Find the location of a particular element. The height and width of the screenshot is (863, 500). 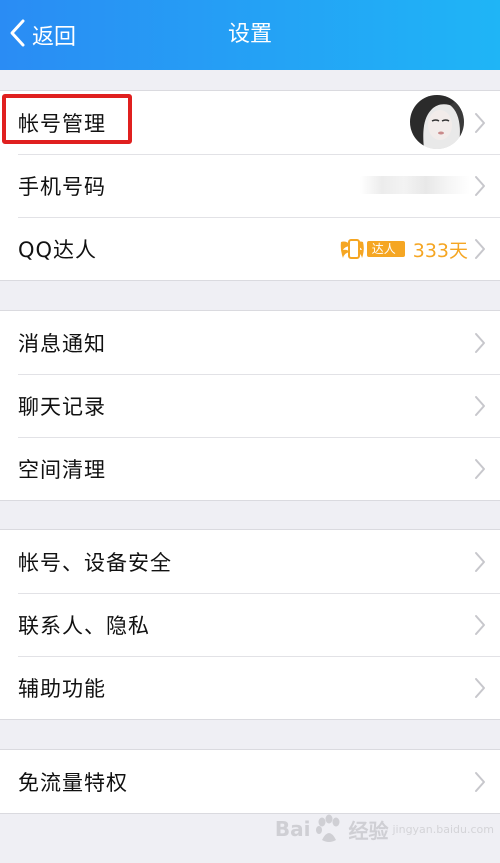

navigation-bar: 返回 设置 is located at coordinates (250, 35).